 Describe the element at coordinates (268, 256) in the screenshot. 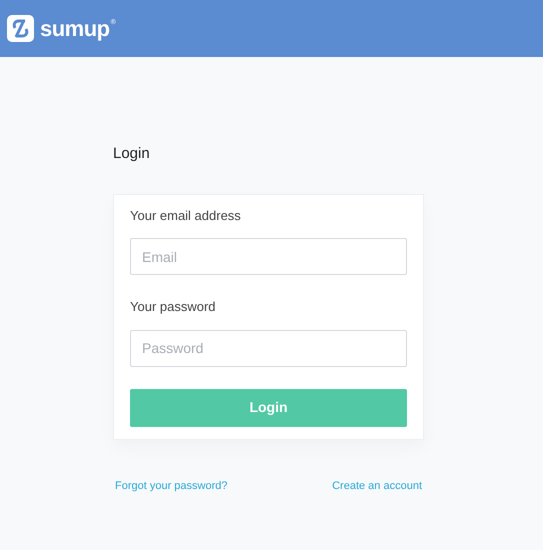

I see `input-field: Email` at that location.